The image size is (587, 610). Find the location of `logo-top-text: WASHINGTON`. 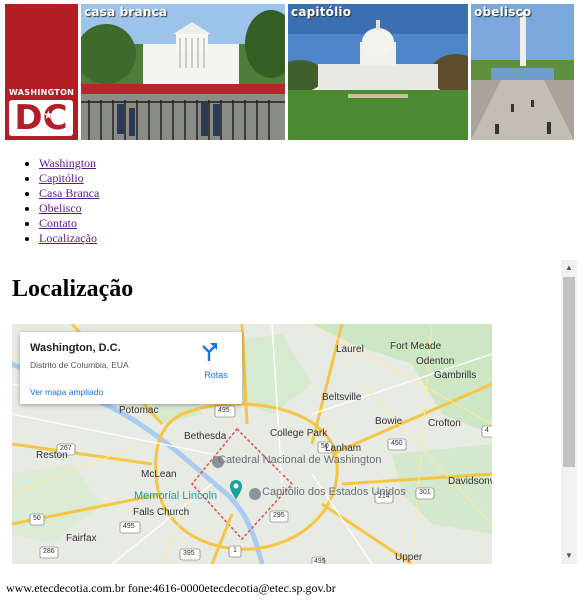

logo-top-text: WASHINGTON is located at coordinates (42, 92).